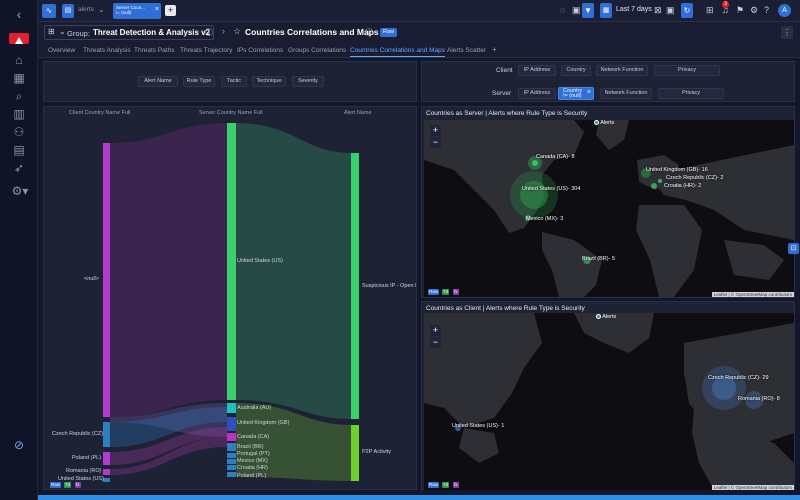 This screenshot has height=500, width=800. Describe the element at coordinates (658, 10) in the screenshot. I see `clear-icon: ⊠` at that location.